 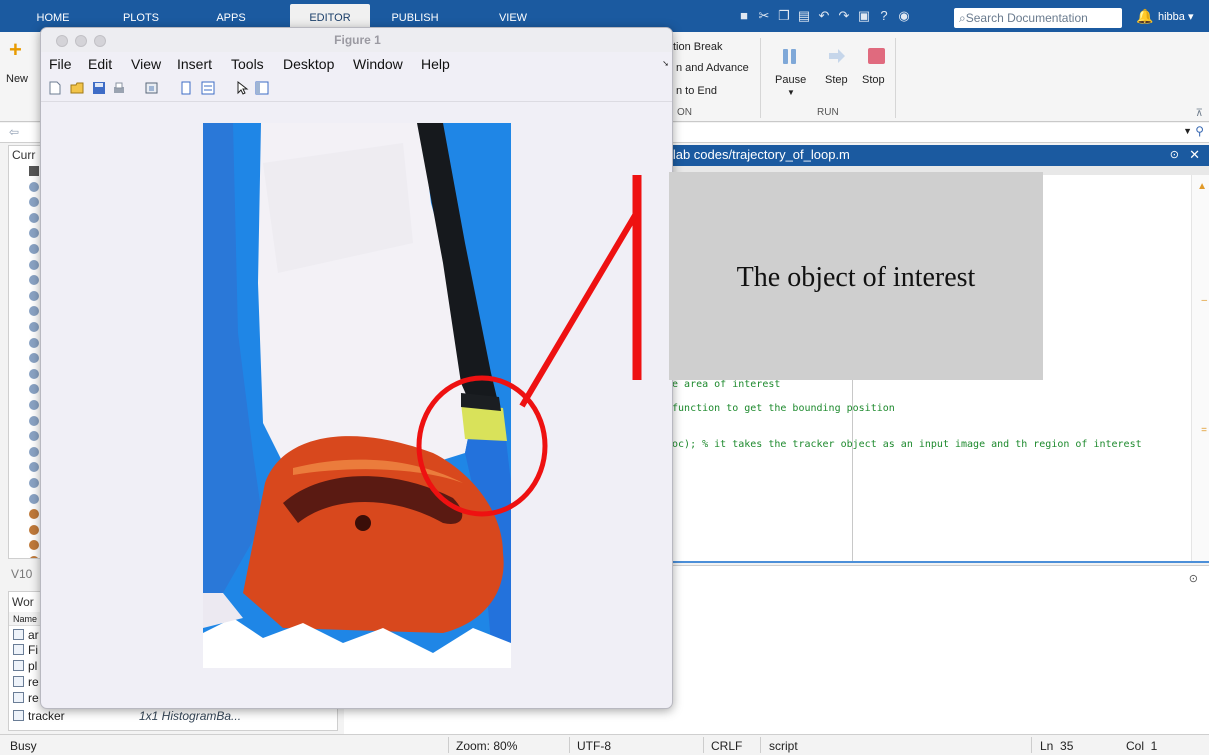 What do you see at coordinates (18, 649) in the screenshot?
I see `matrix-icon` at bounding box center [18, 649].